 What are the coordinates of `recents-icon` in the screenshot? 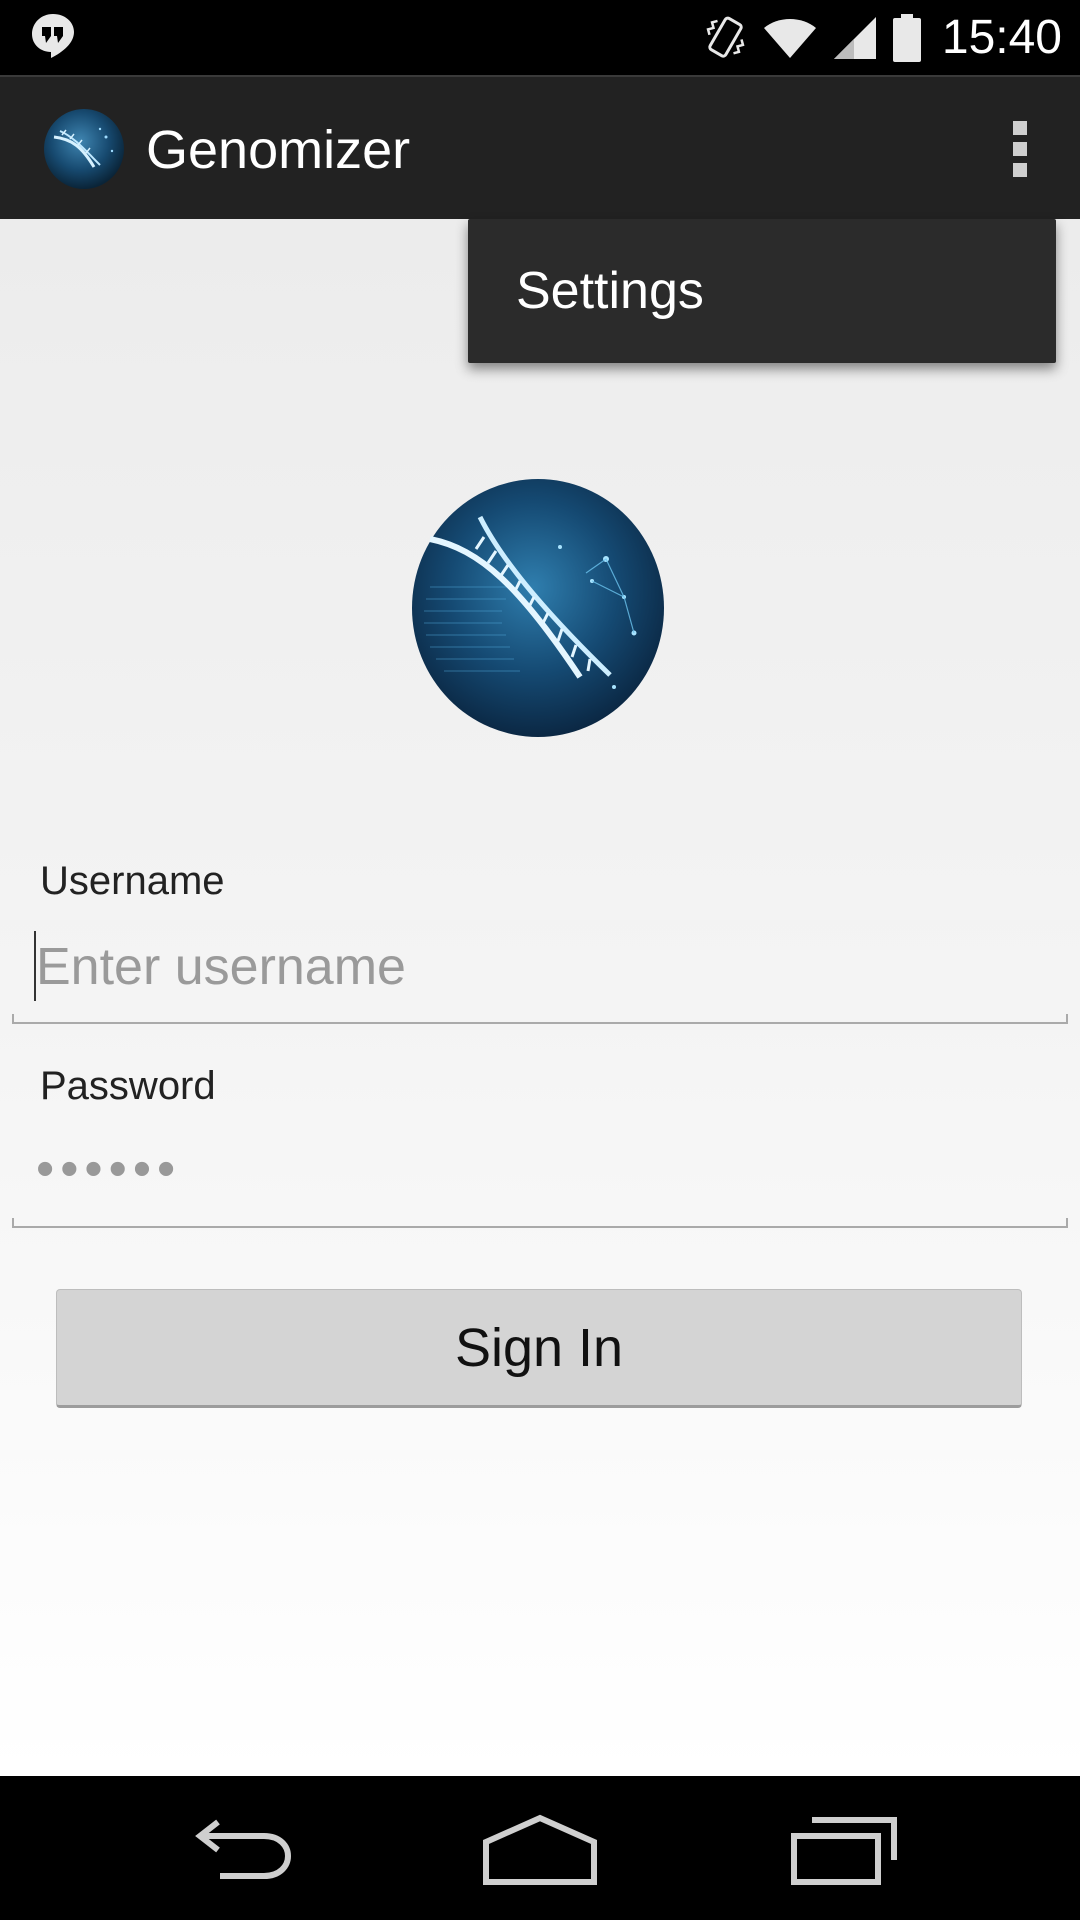 It's located at (842, 1848).